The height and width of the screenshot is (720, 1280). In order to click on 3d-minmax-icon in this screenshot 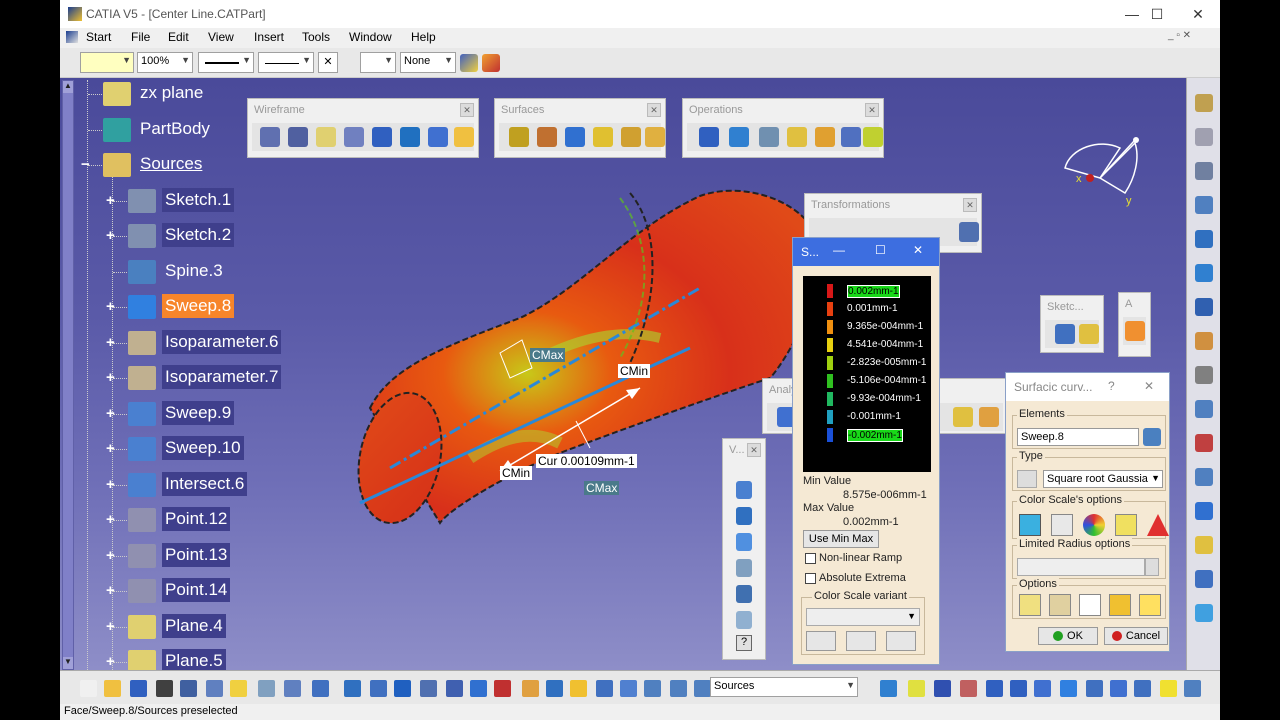, I will do `click(1060, 605)`.